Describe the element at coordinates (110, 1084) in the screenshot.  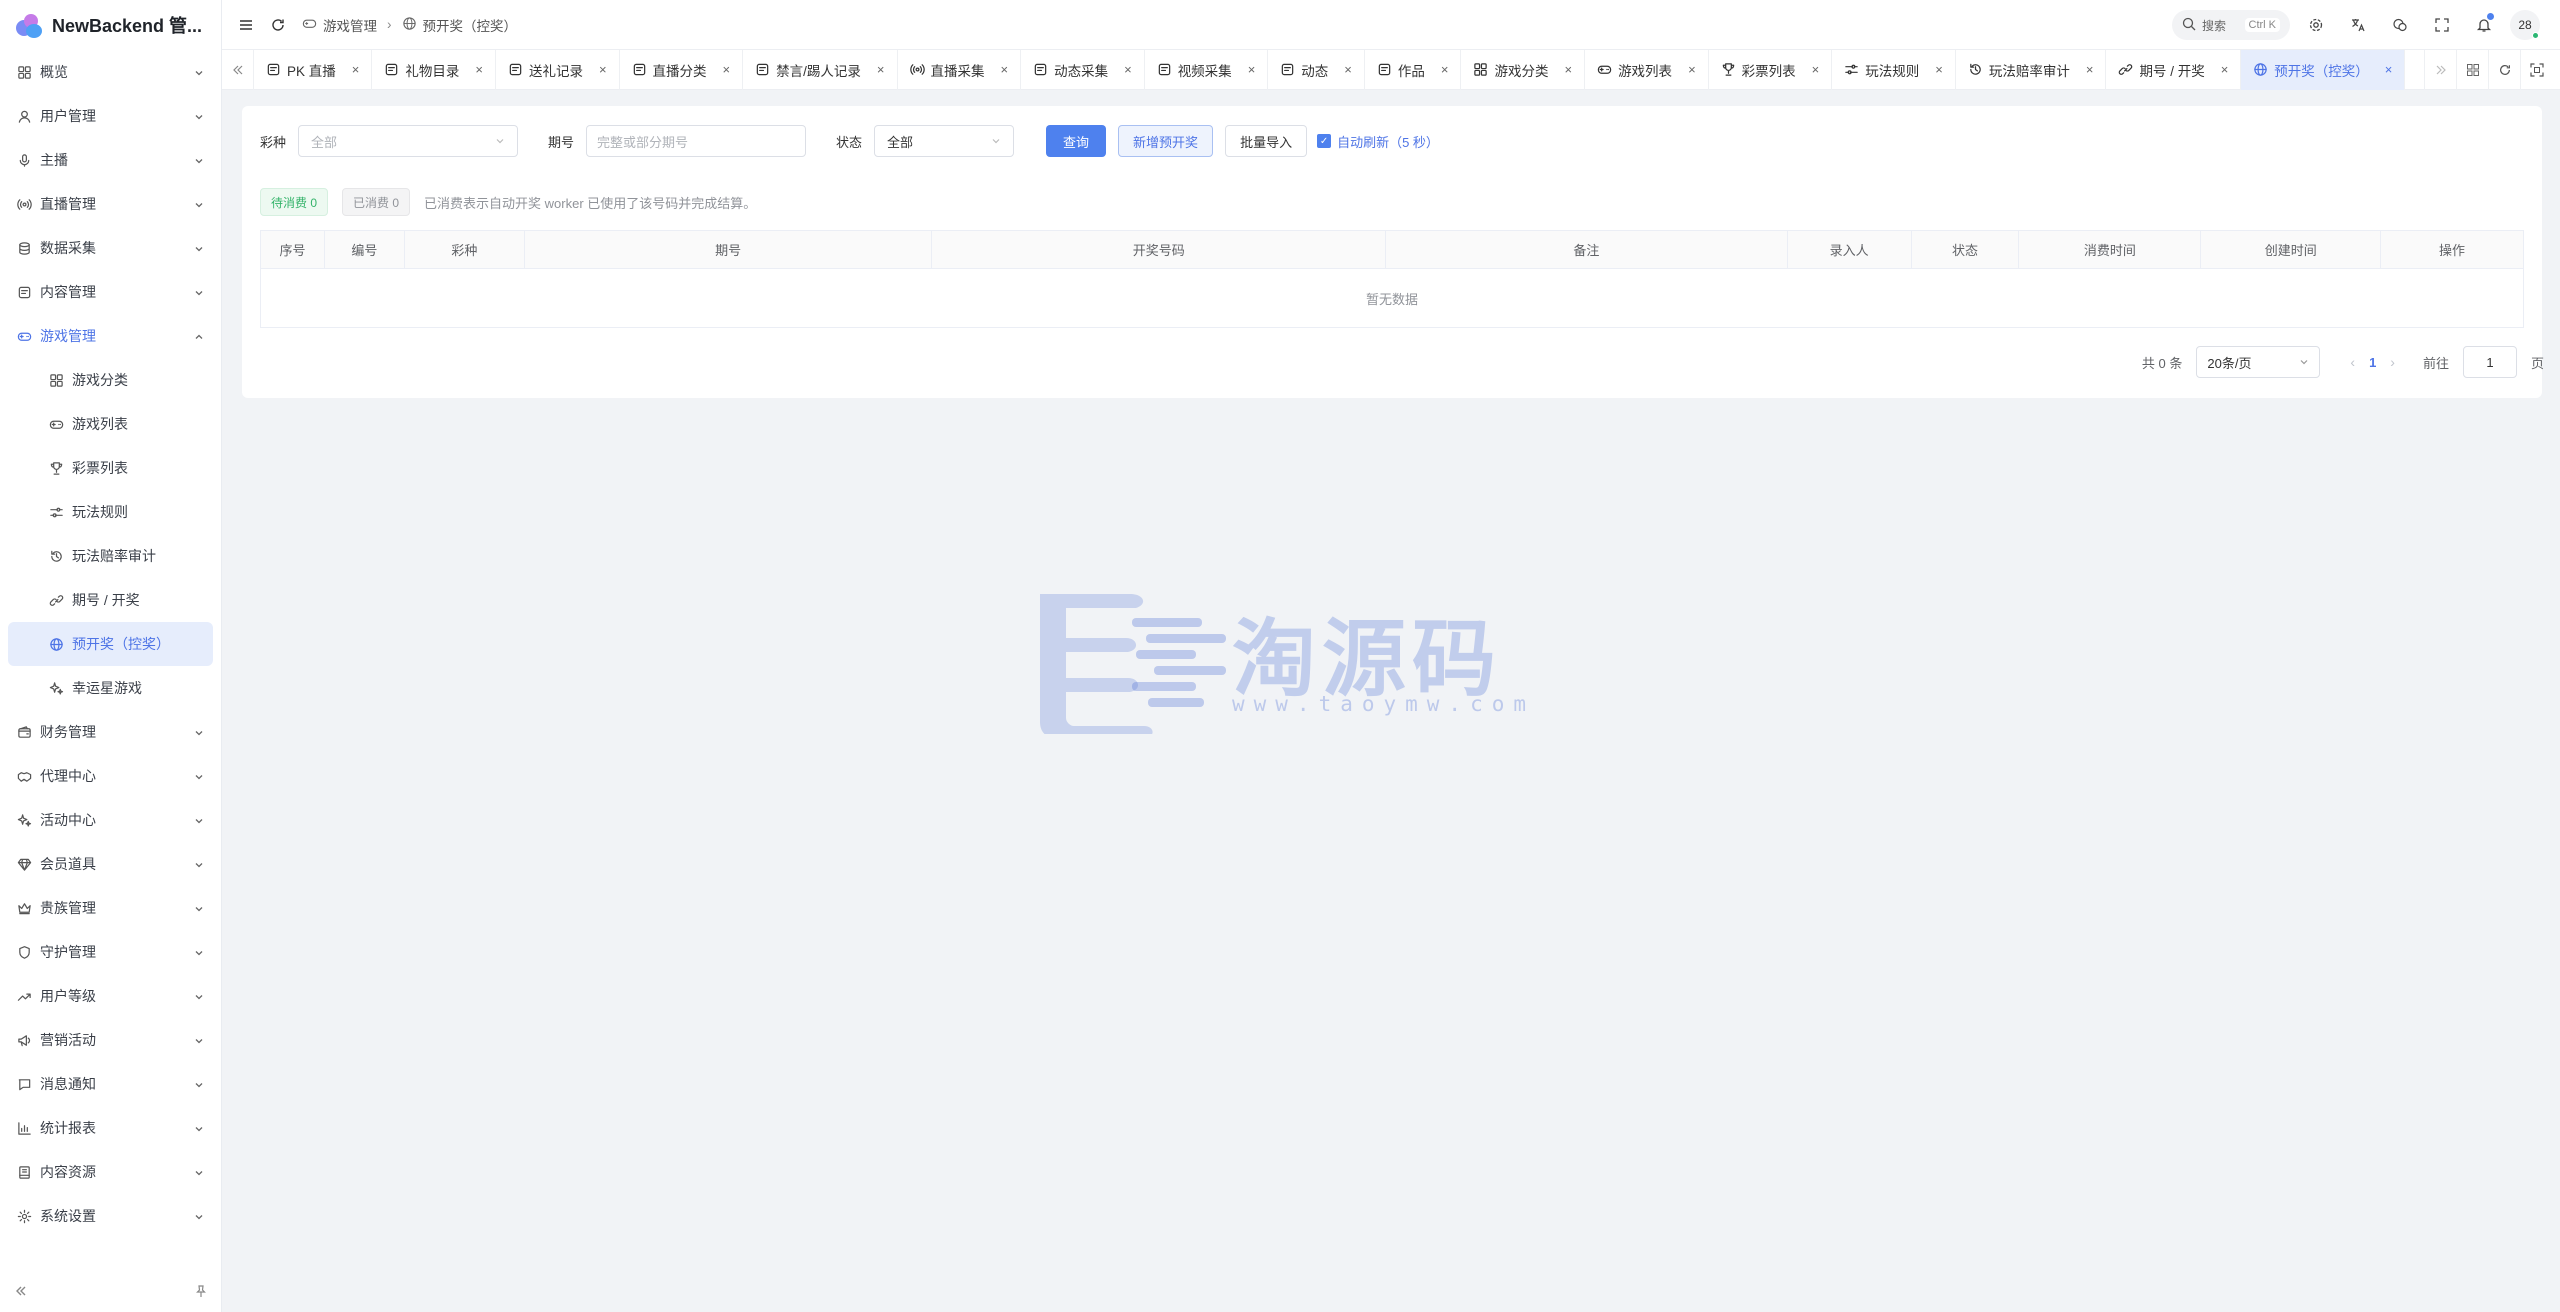
I see `sidebar-item-sidebar-items_after-8: 消息通知` at that location.